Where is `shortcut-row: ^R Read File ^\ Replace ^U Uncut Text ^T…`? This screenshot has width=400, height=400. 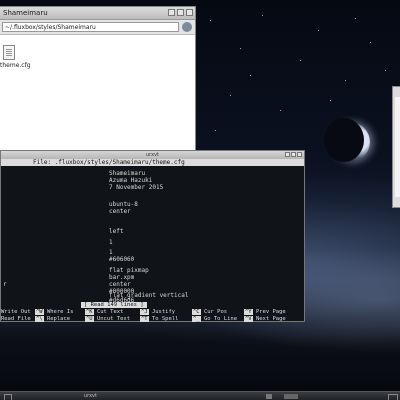 shortcut-row: ^R Read File ^\ Replace ^U Uncut Text ^T… is located at coordinates (153, 319).